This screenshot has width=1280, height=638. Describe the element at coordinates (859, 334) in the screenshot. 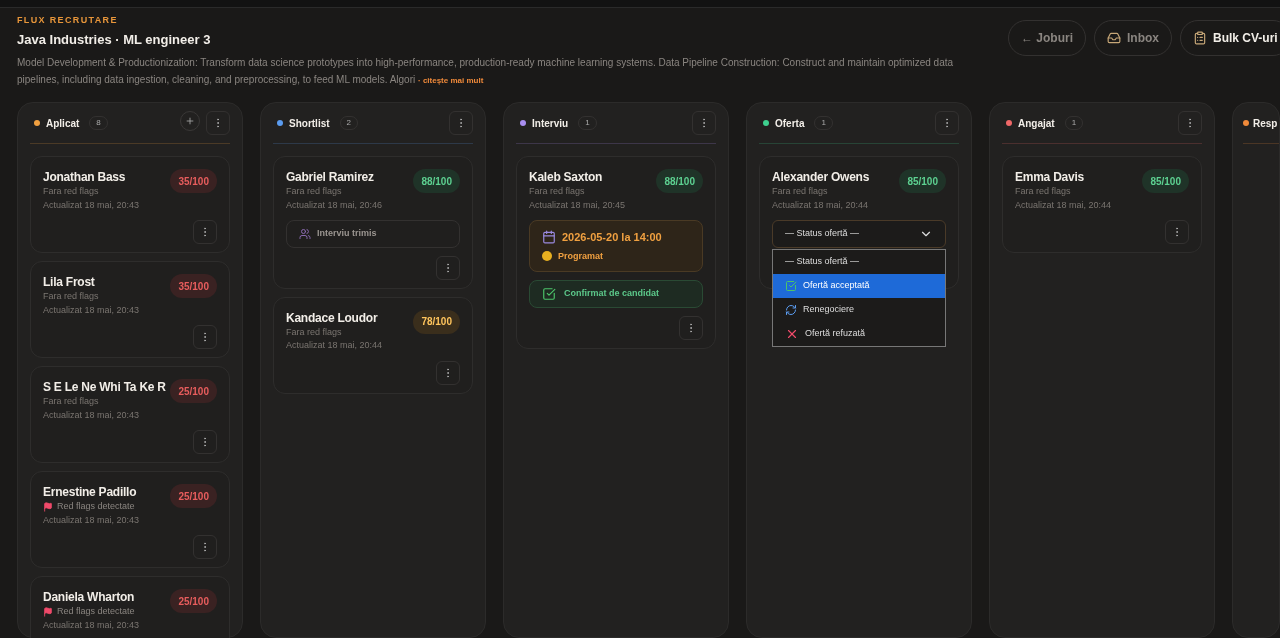

I see `dropdown-option: Ofertă refuzată` at that location.